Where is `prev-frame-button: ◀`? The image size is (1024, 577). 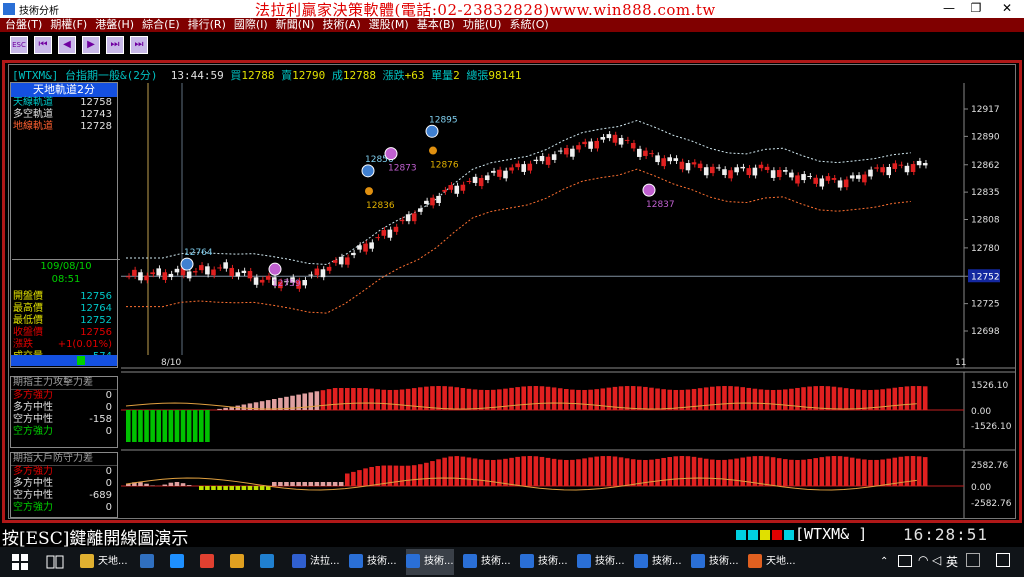
prev-frame-button: ◀ is located at coordinates (67, 45).